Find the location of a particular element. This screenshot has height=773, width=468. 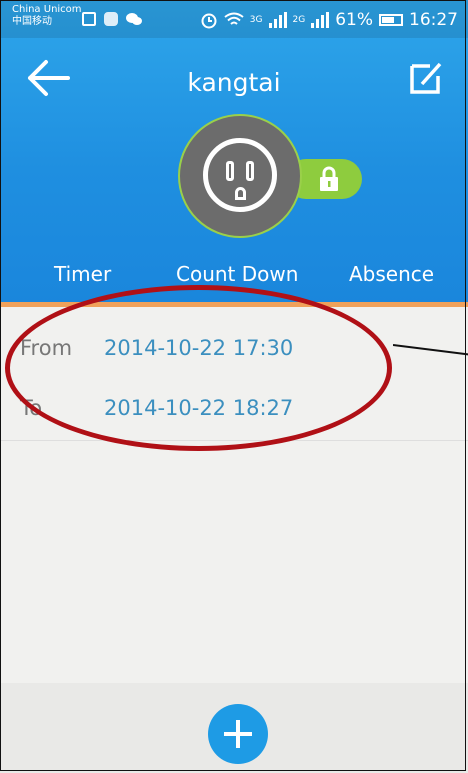

page-title: kangtai is located at coordinates (234, 82).